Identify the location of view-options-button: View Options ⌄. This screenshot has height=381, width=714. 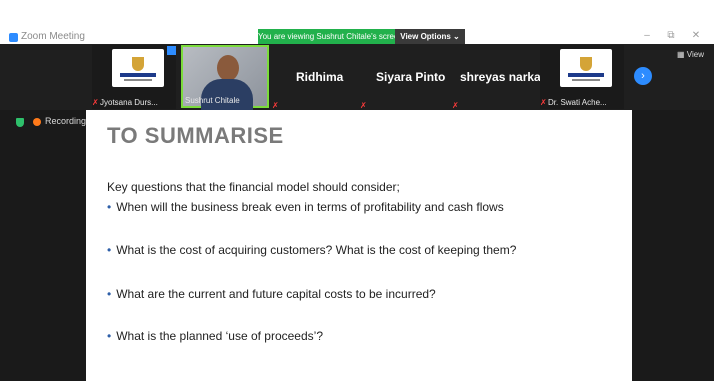
(430, 36).